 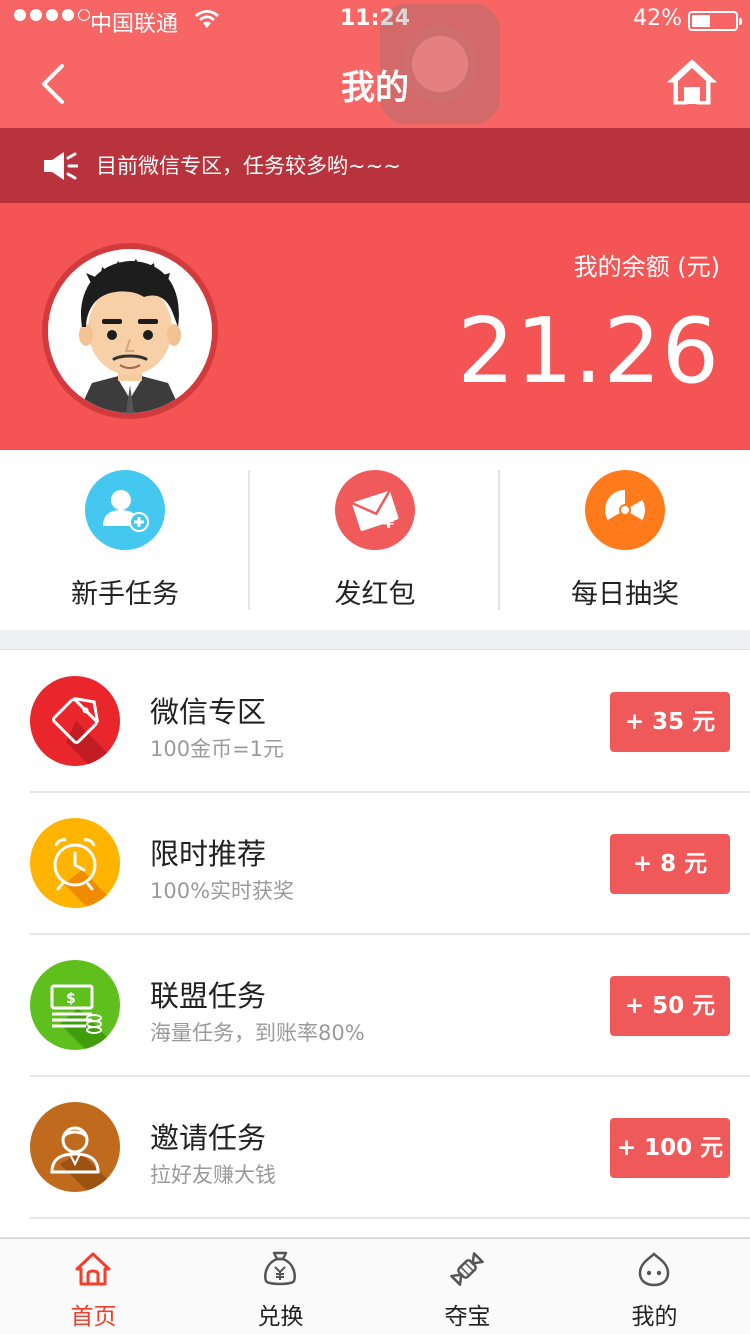 What do you see at coordinates (375, 1148) in the screenshot?
I see `list-item: 邀请任务 拉好友赚大钱 + 100 元` at bounding box center [375, 1148].